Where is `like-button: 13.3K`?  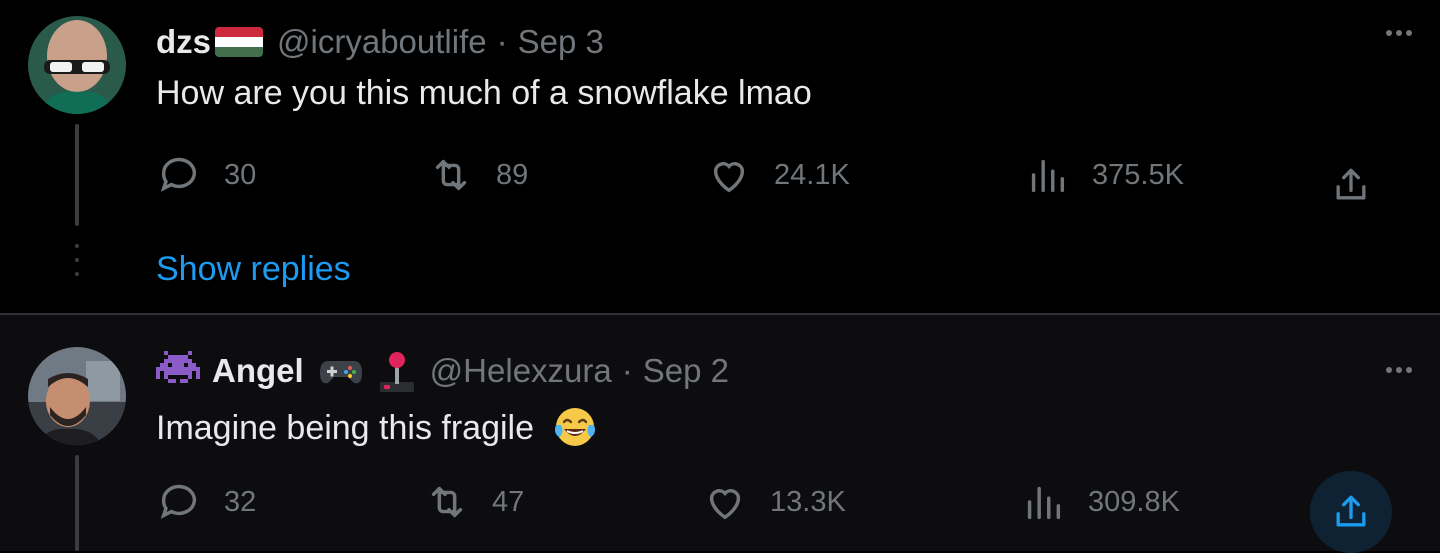 like-button: 13.3K is located at coordinates (774, 502).